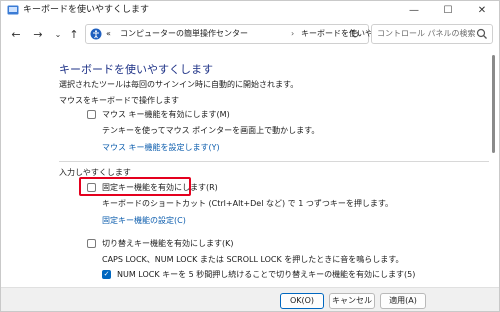  Describe the element at coordinates (352, 301) in the screenshot. I see `cancel-button: キャンセル` at that location.